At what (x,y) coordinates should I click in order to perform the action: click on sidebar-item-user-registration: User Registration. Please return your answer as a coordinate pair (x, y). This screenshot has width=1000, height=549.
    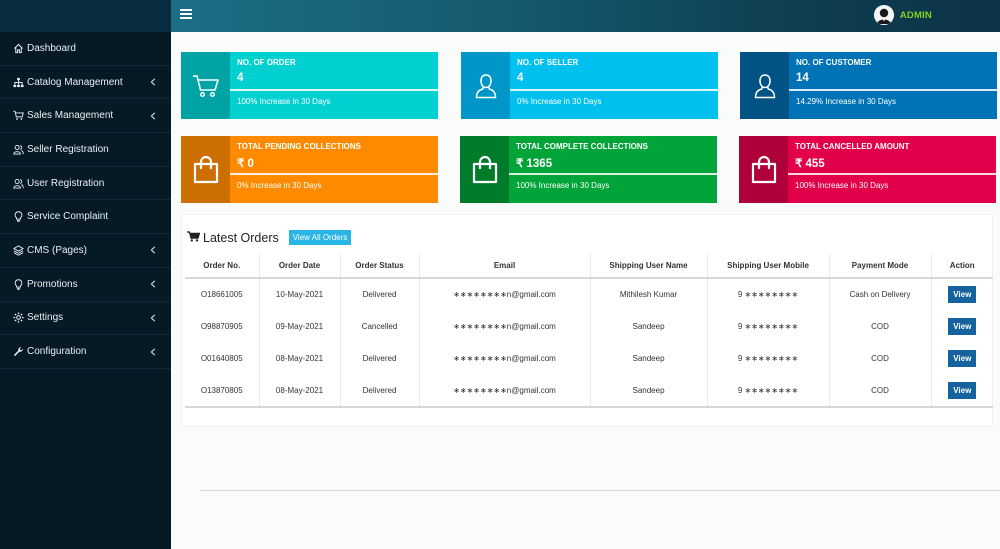
    Looking at the image, I should click on (85, 184).